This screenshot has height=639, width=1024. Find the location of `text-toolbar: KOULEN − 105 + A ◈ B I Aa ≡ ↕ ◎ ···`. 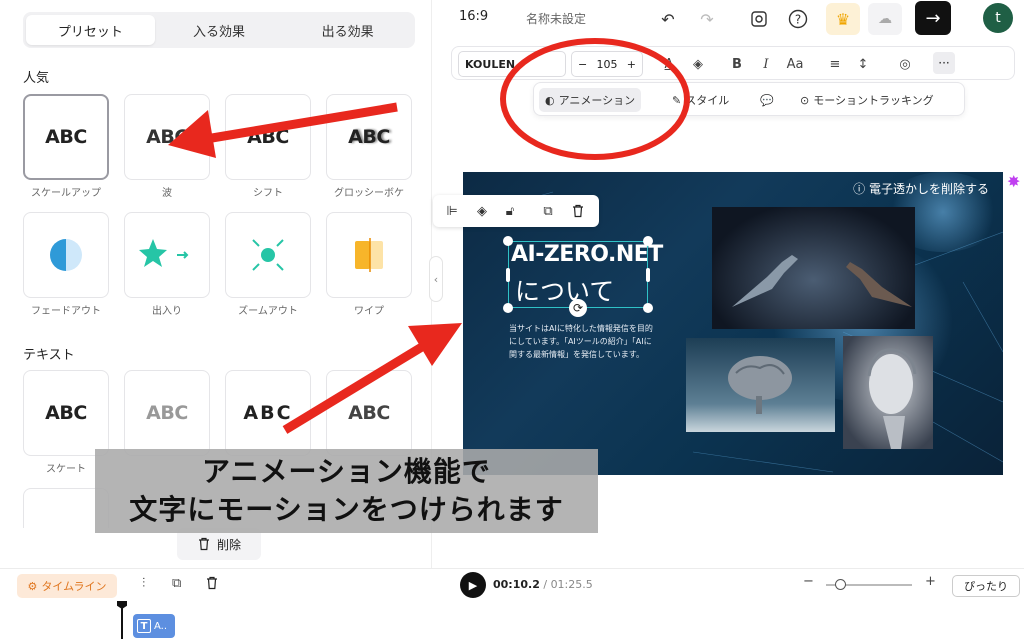

text-toolbar: KOULEN − 105 + A ◈ B I Aa ≡ ↕ ◎ ··· is located at coordinates (733, 63).